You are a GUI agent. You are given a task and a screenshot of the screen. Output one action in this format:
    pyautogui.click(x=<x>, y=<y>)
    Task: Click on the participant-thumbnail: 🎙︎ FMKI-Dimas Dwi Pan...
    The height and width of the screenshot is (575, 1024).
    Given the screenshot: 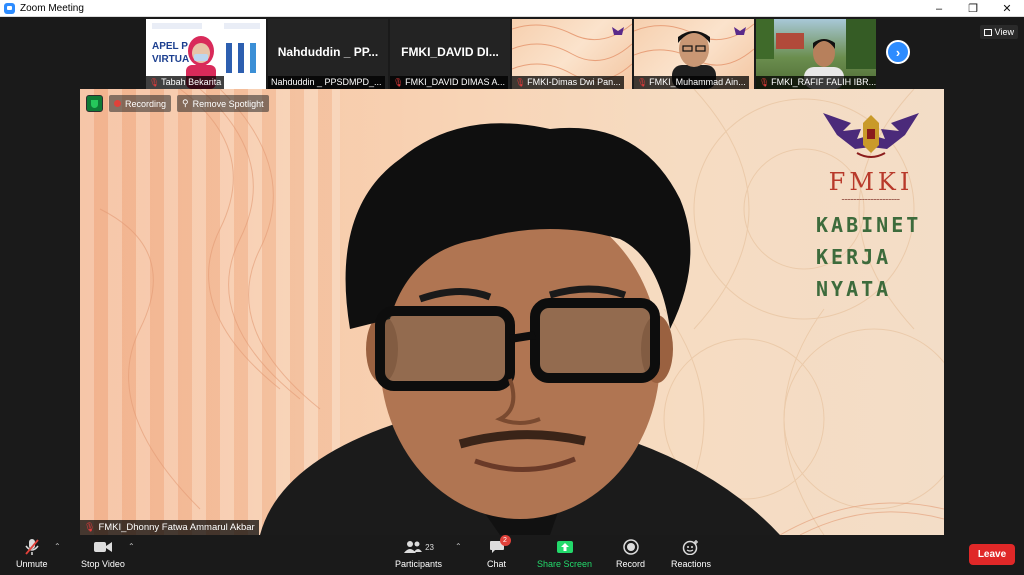 What is the action you would take?
    pyautogui.click(x=572, y=54)
    